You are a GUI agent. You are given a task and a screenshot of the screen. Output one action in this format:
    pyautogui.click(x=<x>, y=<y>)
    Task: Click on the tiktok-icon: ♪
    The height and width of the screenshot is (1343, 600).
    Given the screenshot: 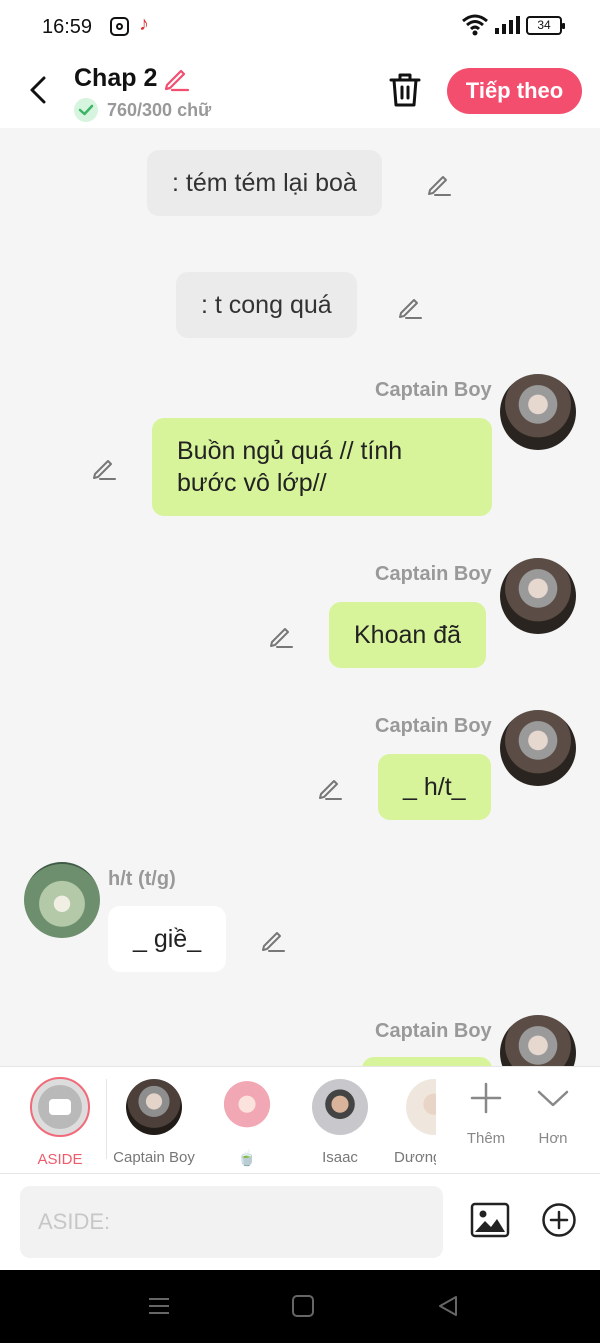 What is the action you would take?
    pyautogui.click(x=144, y=24)
    